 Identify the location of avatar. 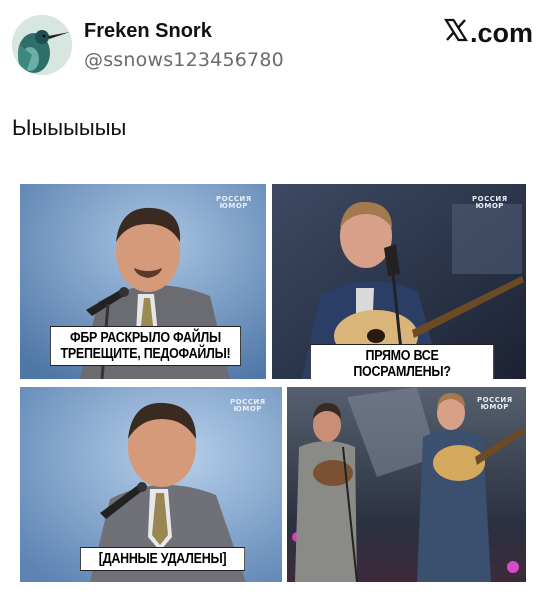
(42, 45).